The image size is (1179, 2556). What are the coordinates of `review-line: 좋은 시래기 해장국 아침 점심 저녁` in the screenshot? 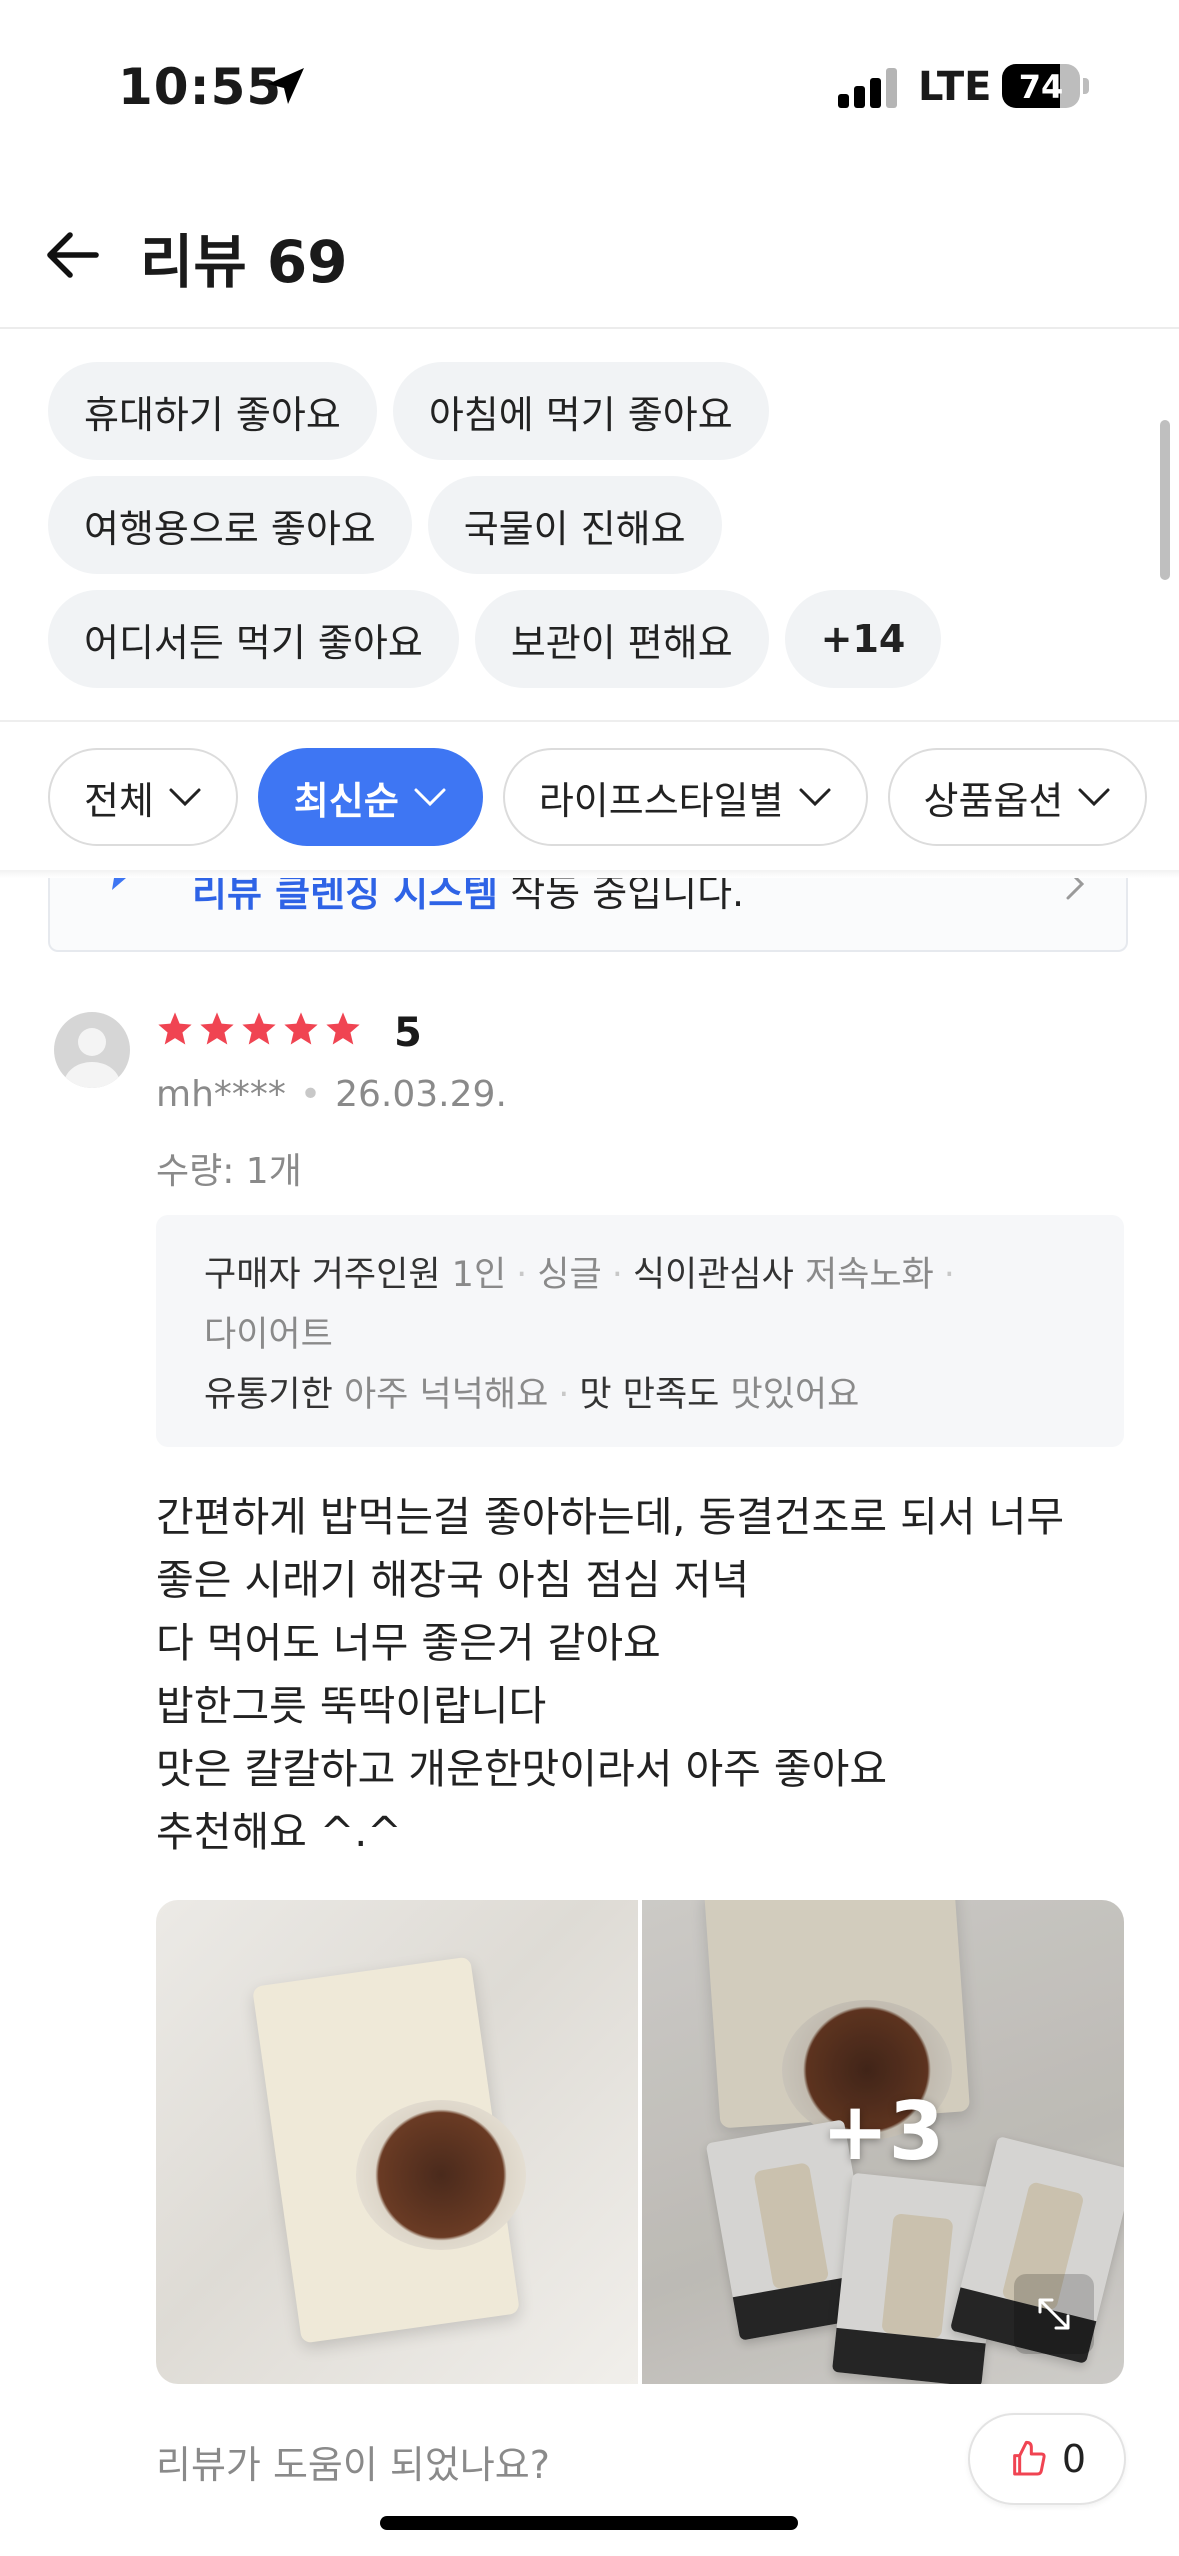 It's located at (453, 1580).